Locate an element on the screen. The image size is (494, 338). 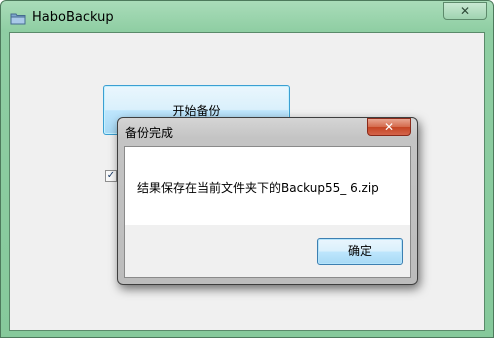
title-bar: HaboBackup ✕ is located at coordinates (247, 17).